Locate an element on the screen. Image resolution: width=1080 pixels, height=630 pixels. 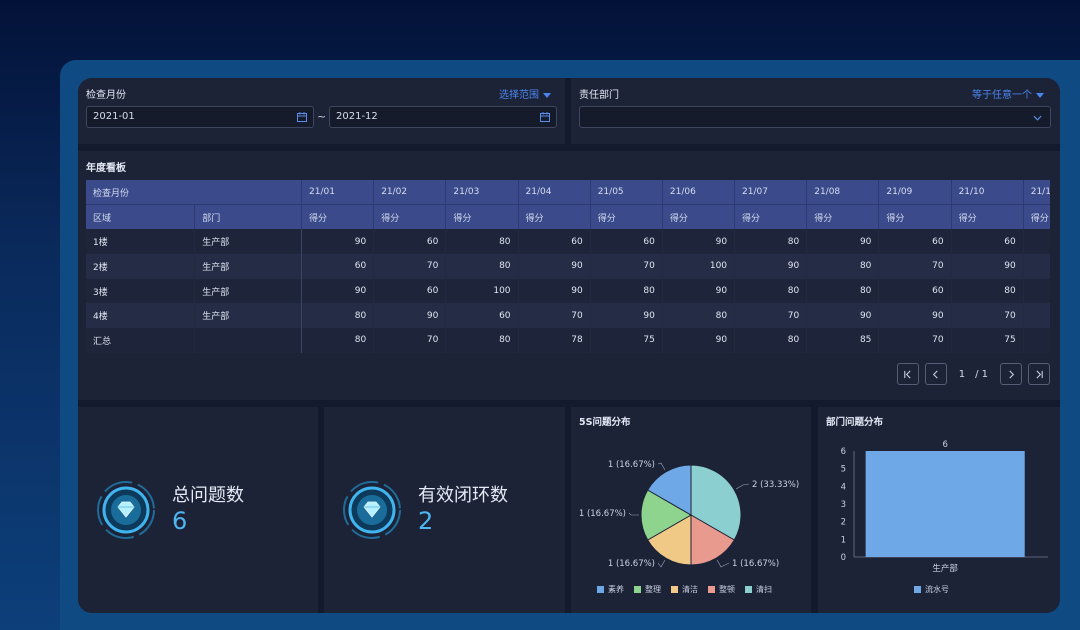
table-row: 1楼 生产部 90 60 80 60 60 90 80 90 60 60 is located at coordinates (568, 242).